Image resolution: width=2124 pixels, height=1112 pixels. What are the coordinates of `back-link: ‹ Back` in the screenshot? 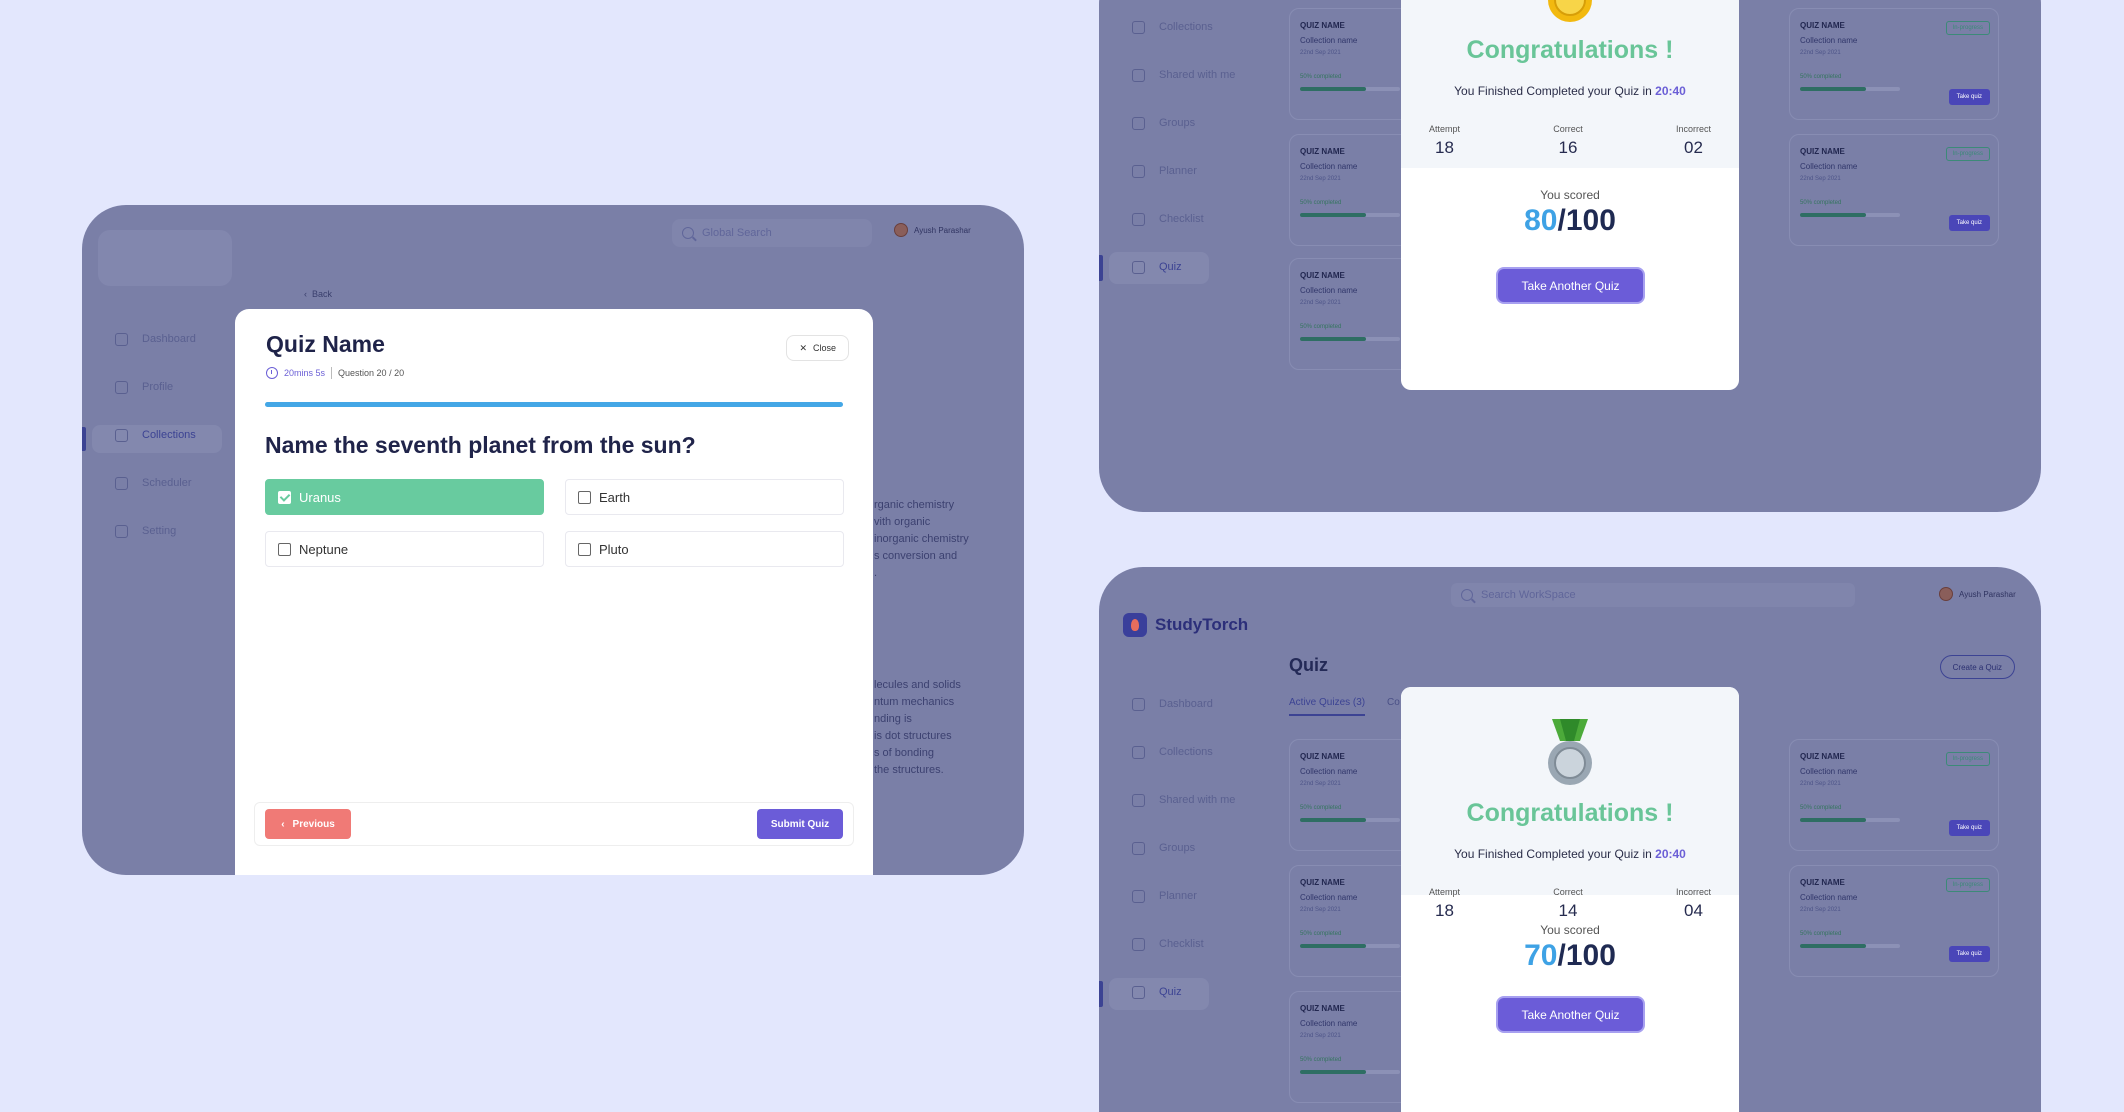 It's located at (318, 294).